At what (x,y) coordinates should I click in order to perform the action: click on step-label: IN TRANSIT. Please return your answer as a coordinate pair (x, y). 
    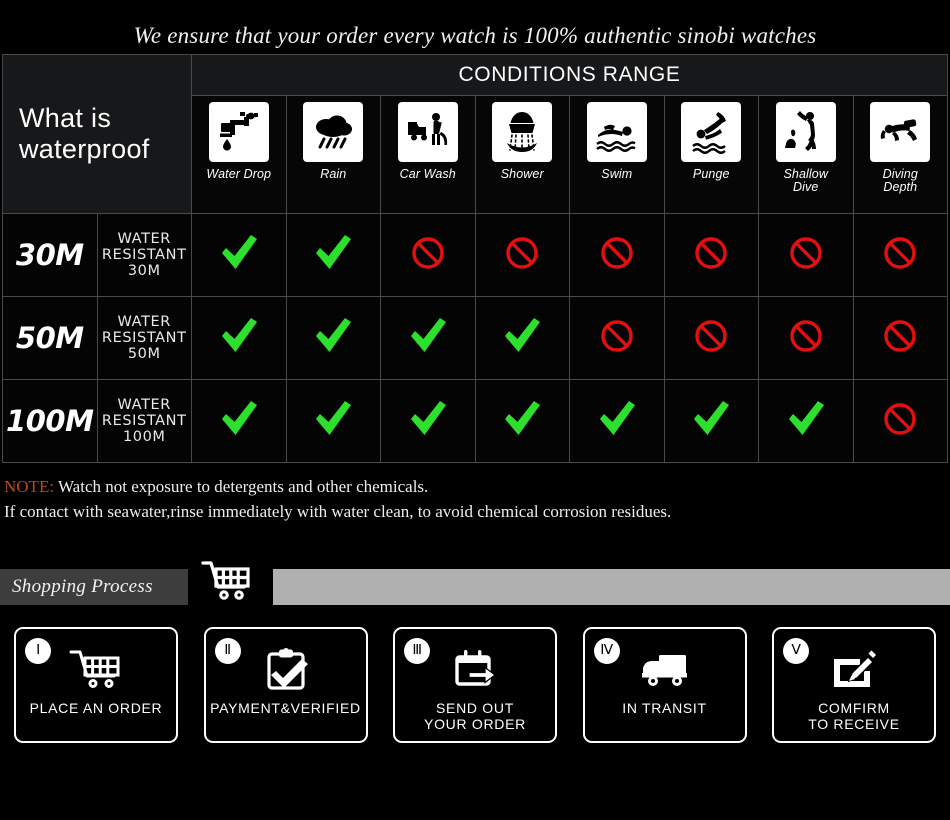
    Looking at the image, I should click on (664, 707).